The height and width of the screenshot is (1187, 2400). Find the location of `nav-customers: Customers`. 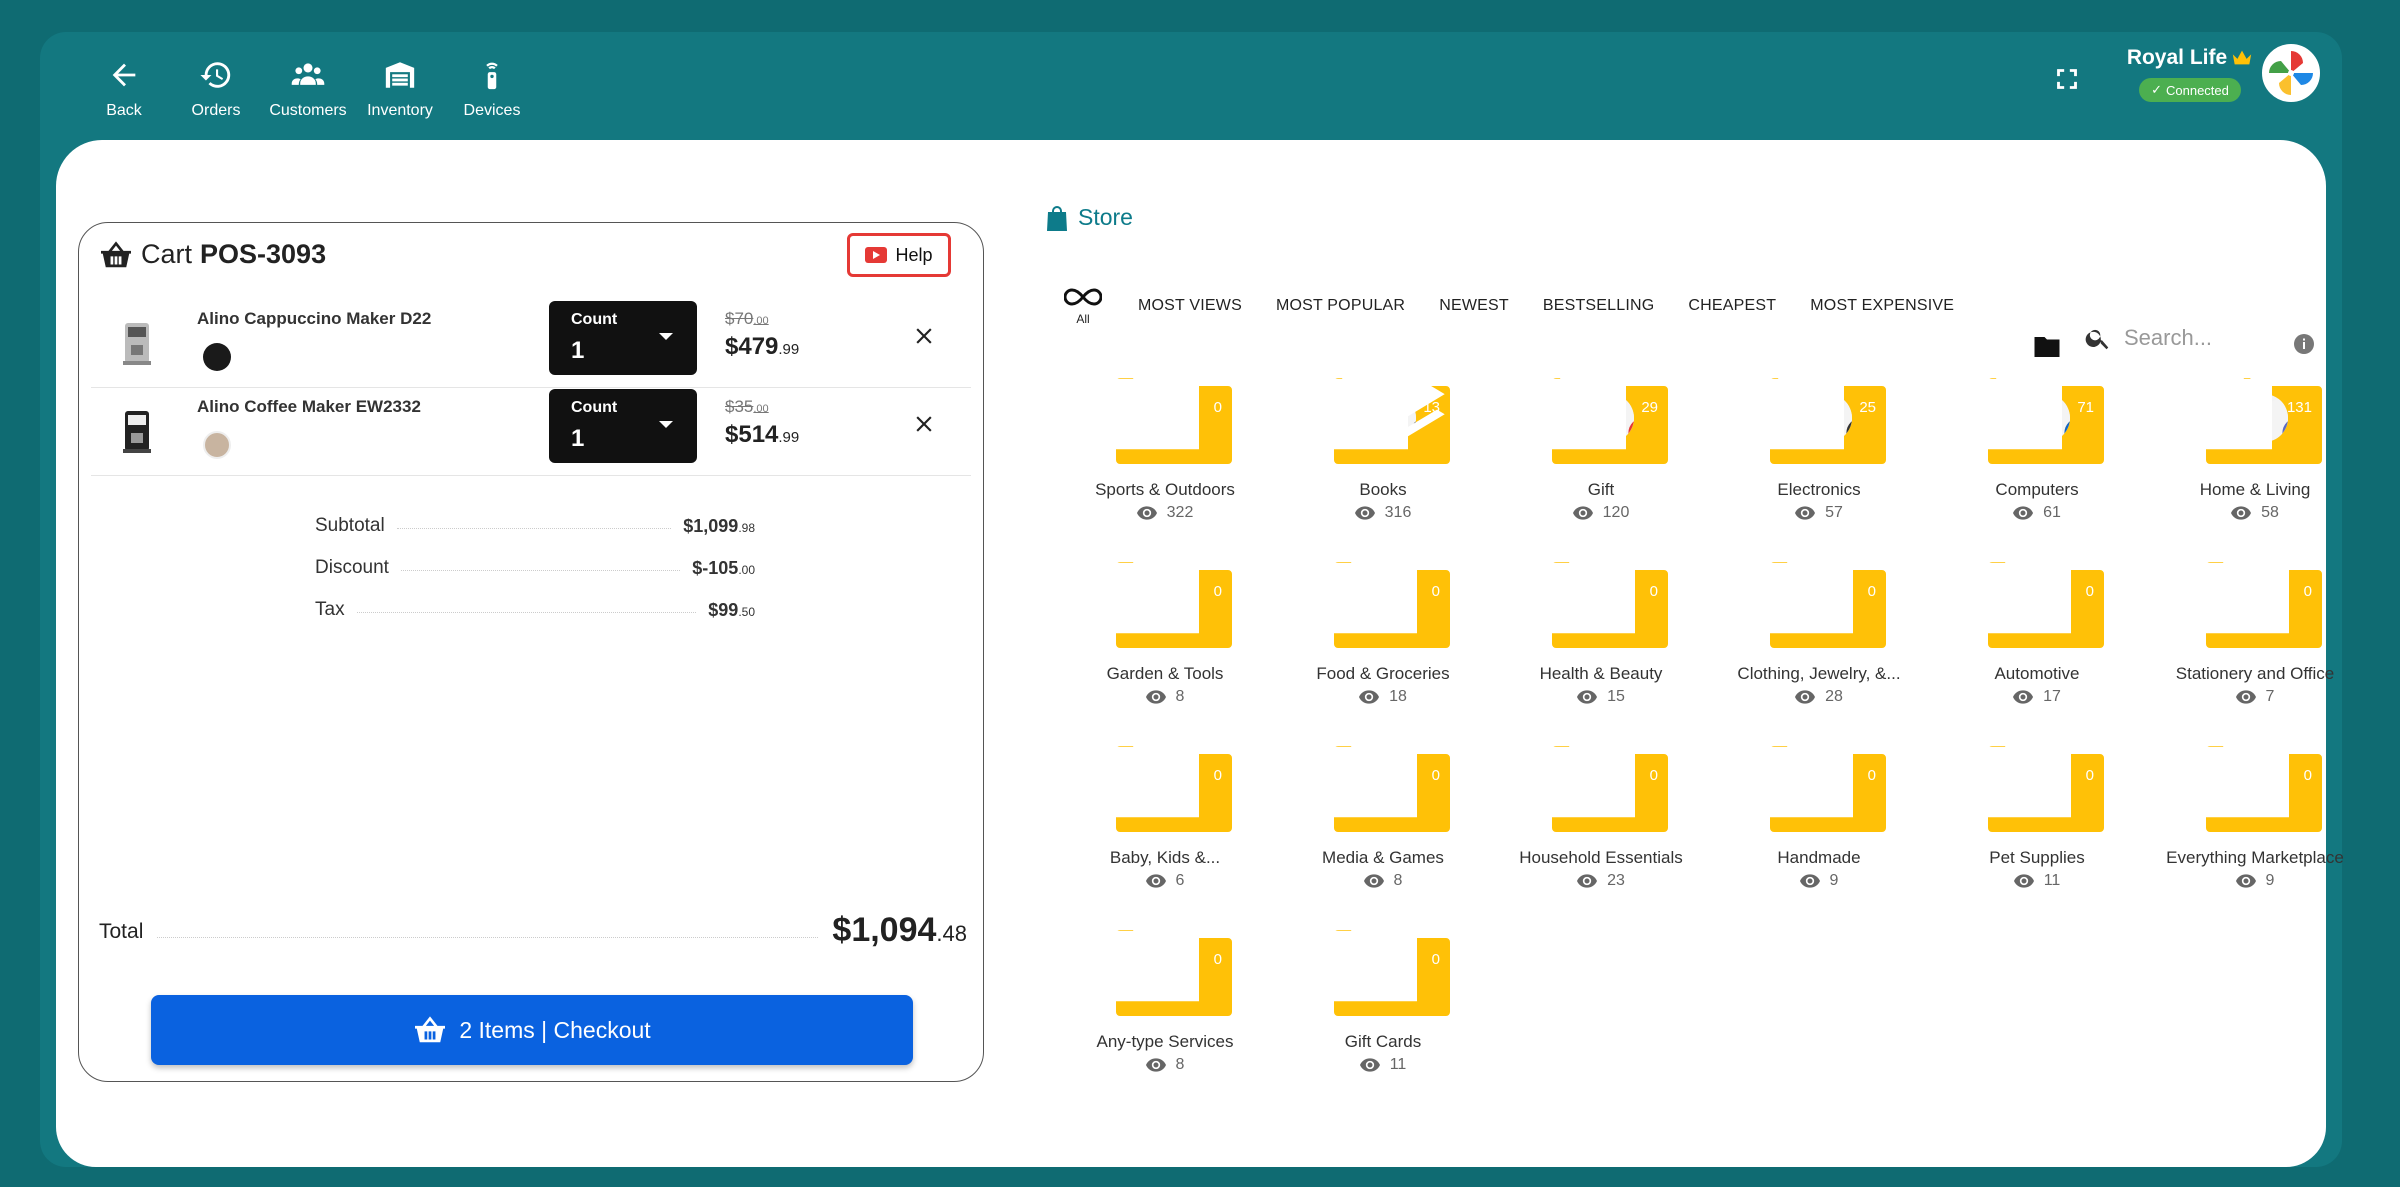

nav-customers: Customers is located at coordinates (308, 89).